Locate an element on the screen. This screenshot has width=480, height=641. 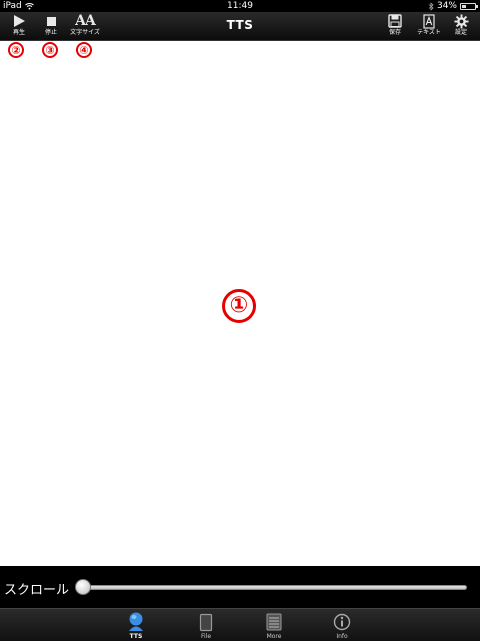
scroll-row: スクロール is located at coordinates (240, 587).